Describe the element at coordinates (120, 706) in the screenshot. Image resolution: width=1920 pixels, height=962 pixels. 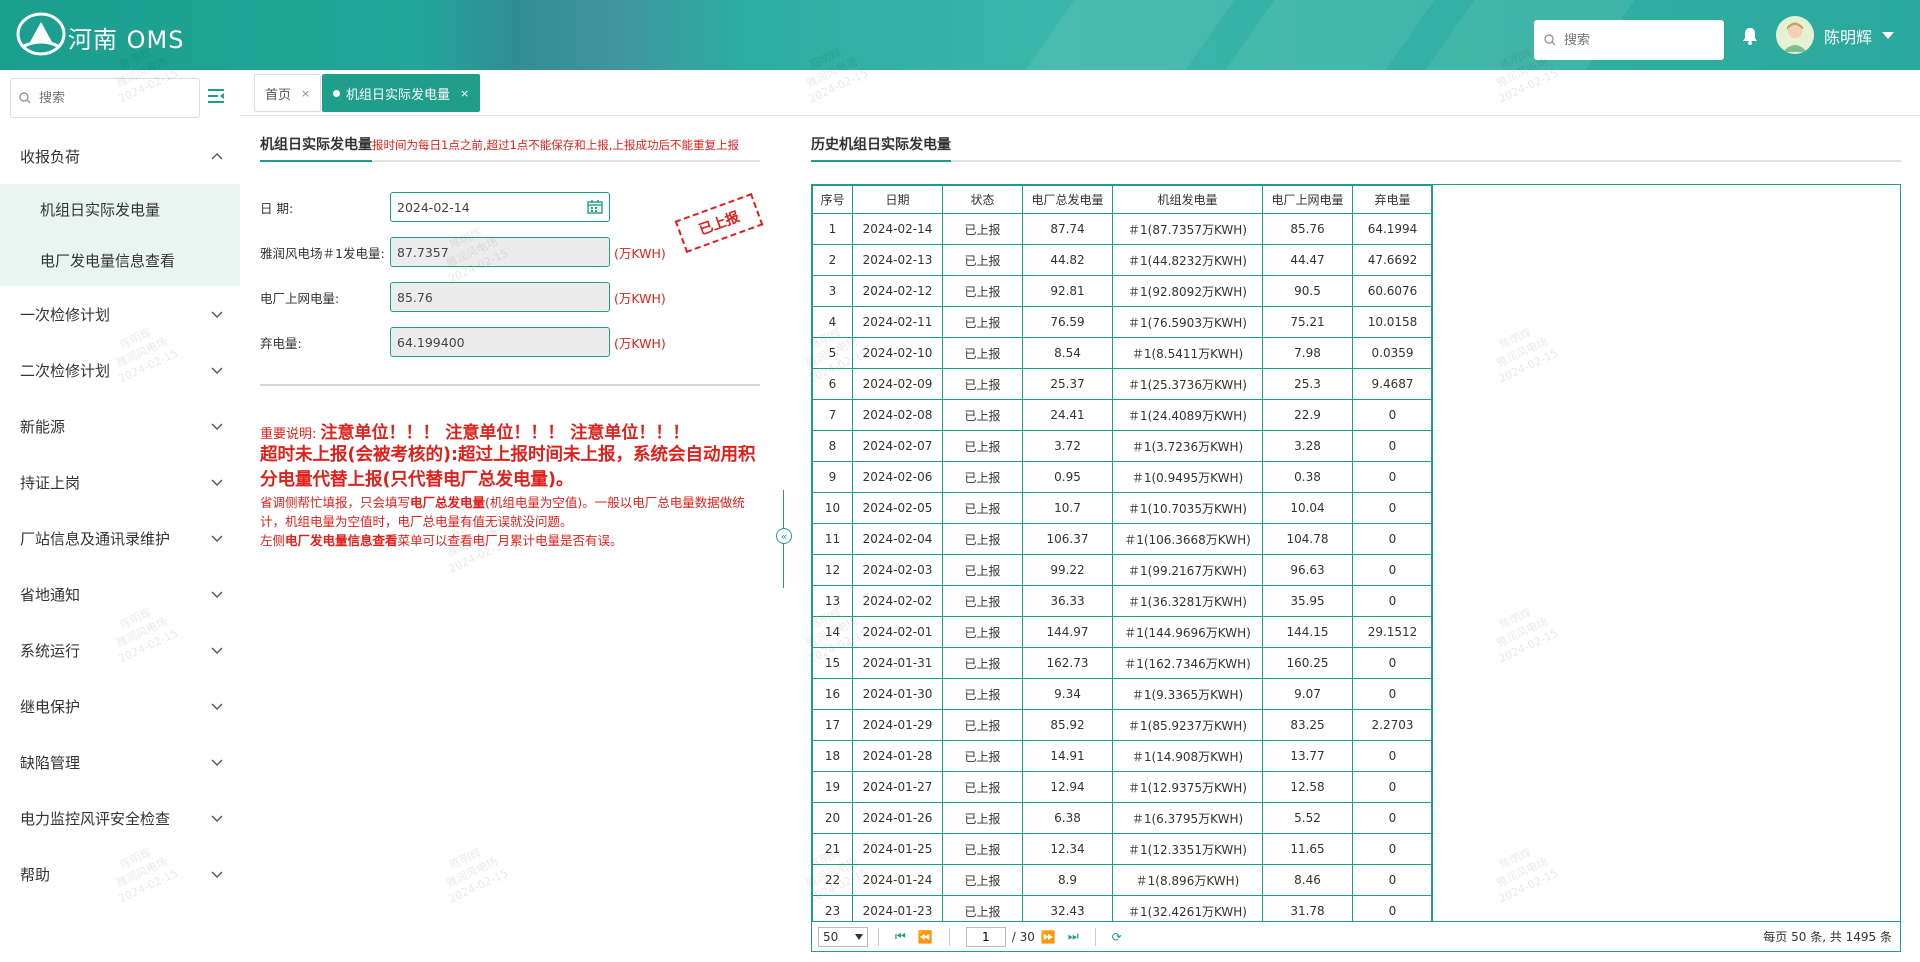
I see `sidebar-group-jidian: 继电保护` at that location.